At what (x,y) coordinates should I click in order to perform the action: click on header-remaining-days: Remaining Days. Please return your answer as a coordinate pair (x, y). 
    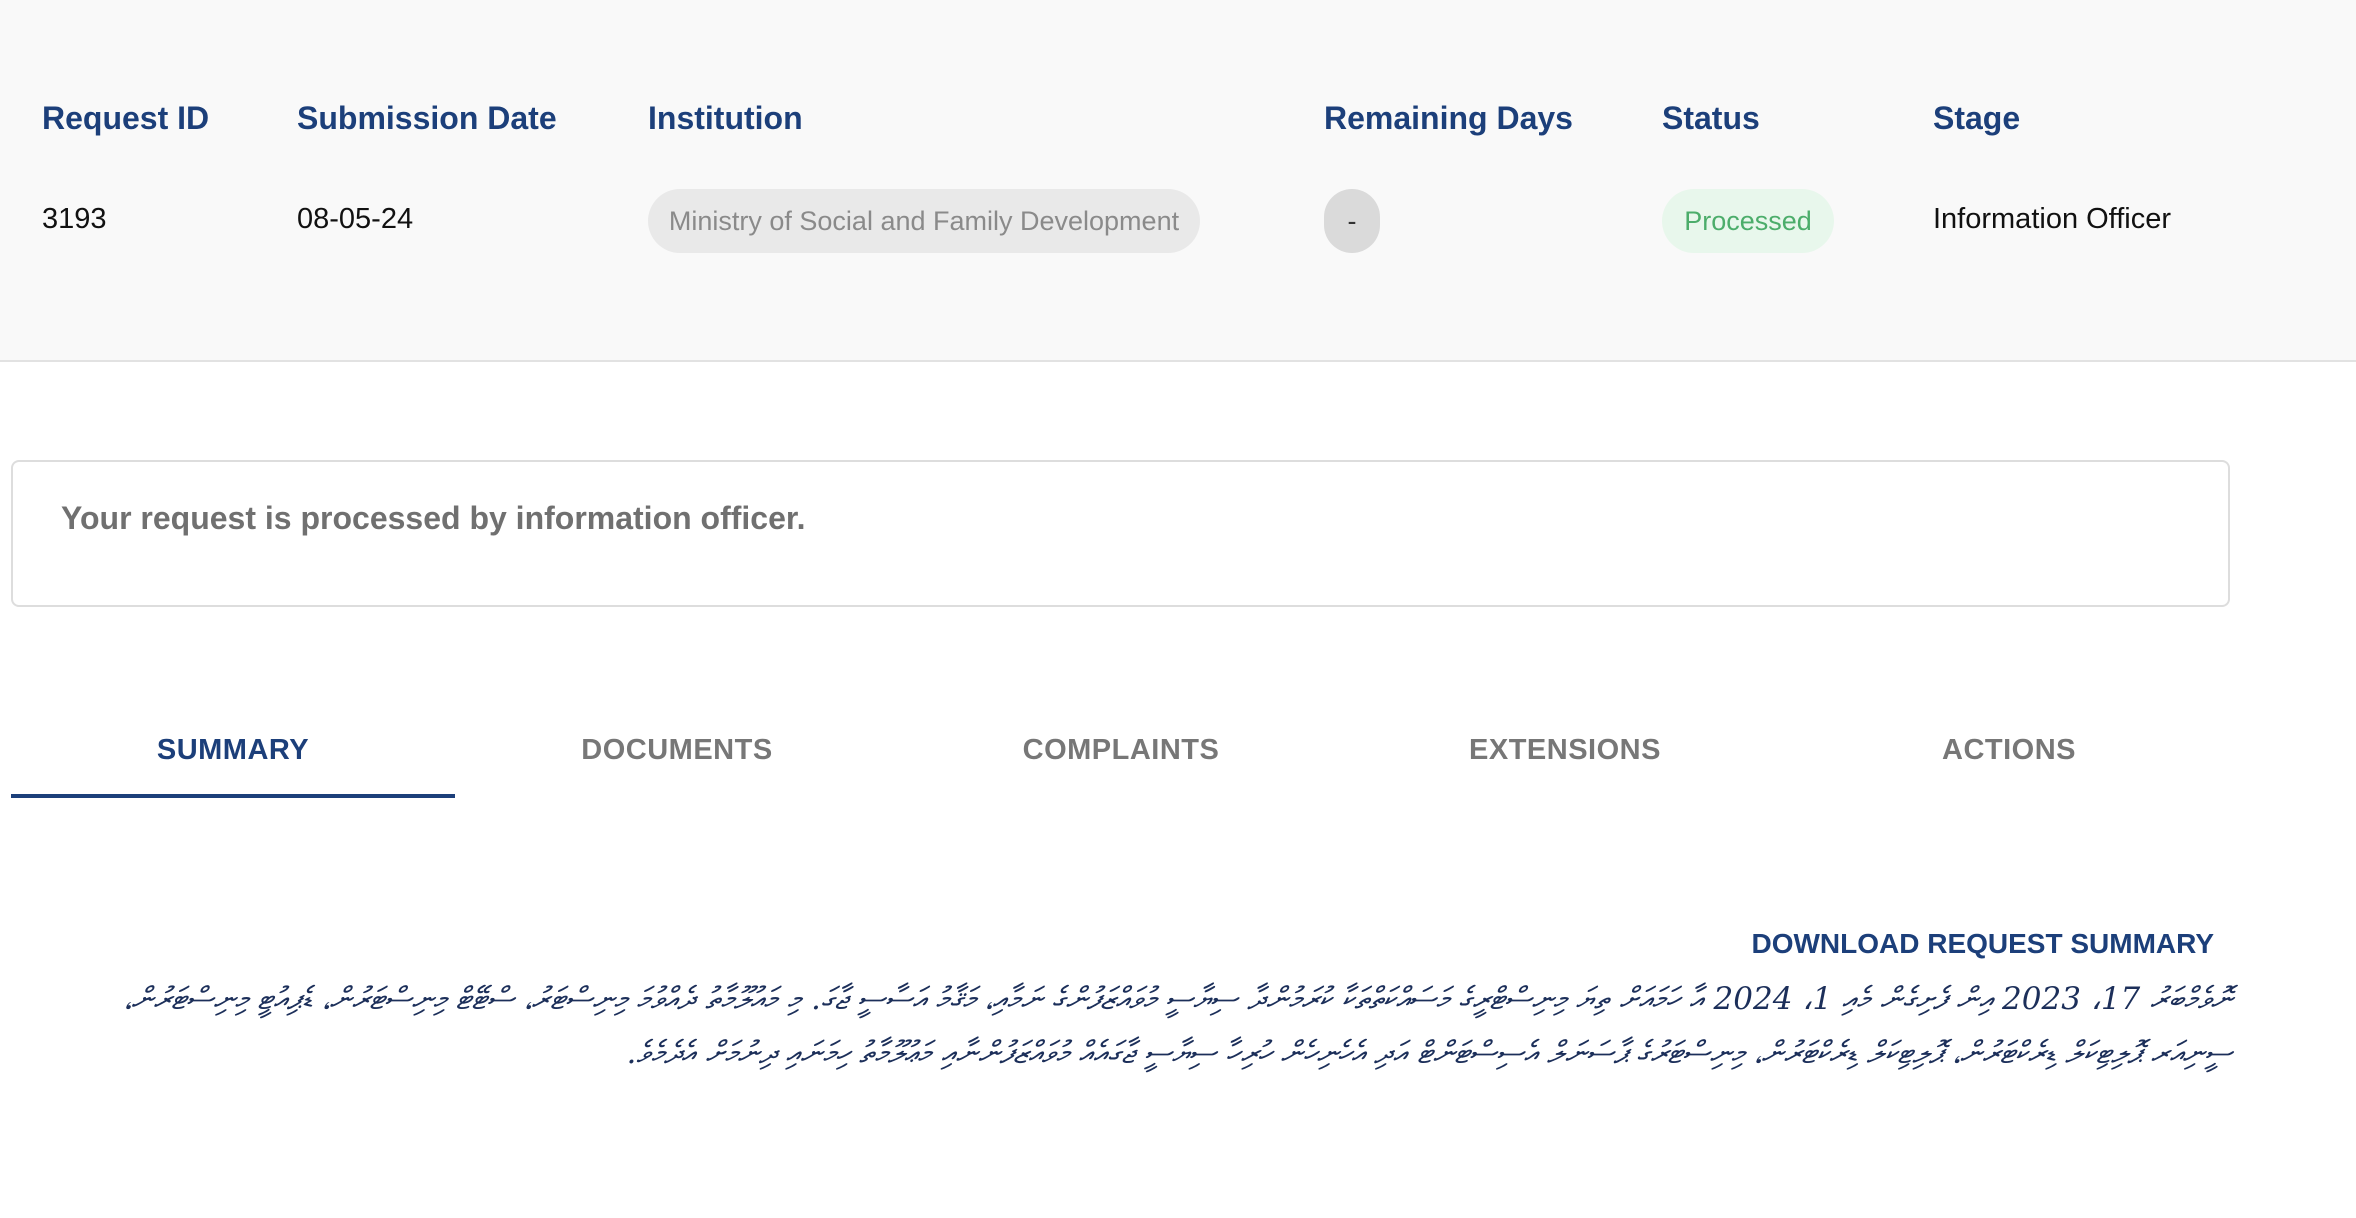
    Looking at the image, I should click on (1448, 118).